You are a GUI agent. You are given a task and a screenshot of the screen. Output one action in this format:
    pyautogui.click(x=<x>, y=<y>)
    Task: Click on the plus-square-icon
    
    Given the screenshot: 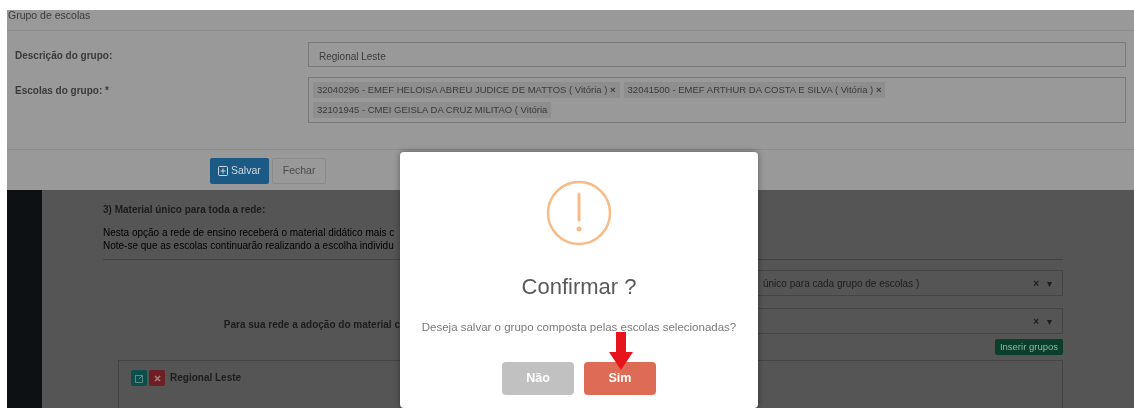 What is the action you would take?
    pyautogui.click(x=223, y=171)
    